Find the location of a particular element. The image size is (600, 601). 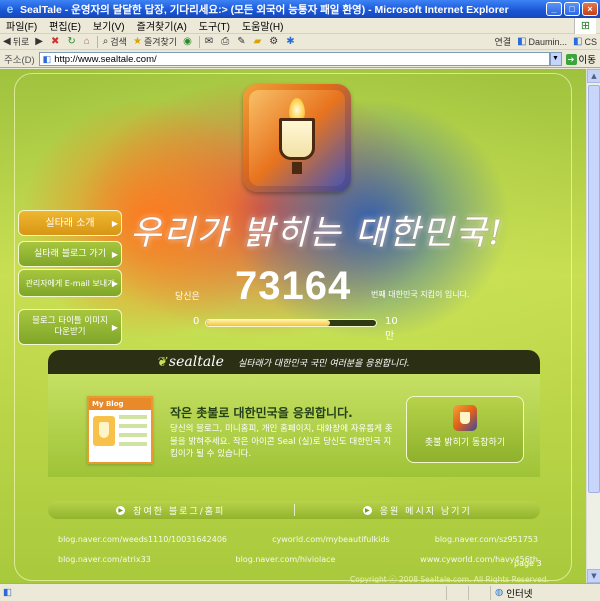

ie-icon: e is located at coordinates (10, 9).